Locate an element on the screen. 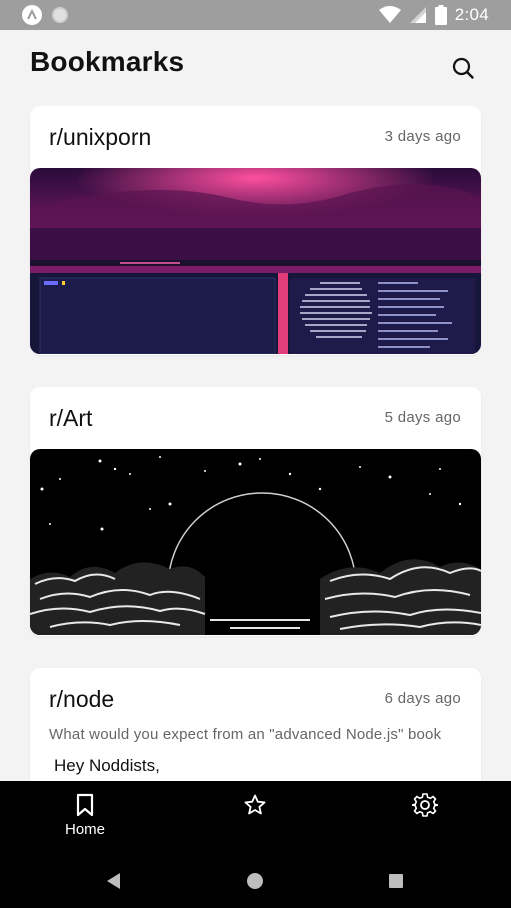  star-icon is located at coordinates (255, 804).